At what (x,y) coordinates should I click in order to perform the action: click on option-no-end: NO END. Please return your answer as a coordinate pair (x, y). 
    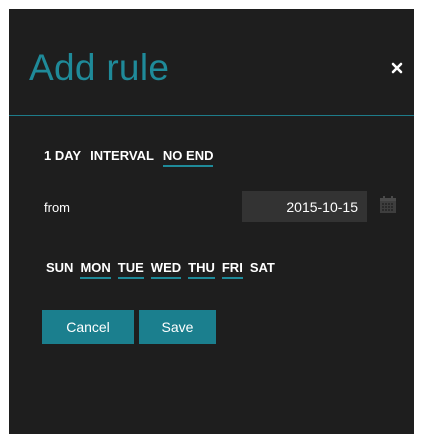
    Looking at the image, I should click on (188, 157).